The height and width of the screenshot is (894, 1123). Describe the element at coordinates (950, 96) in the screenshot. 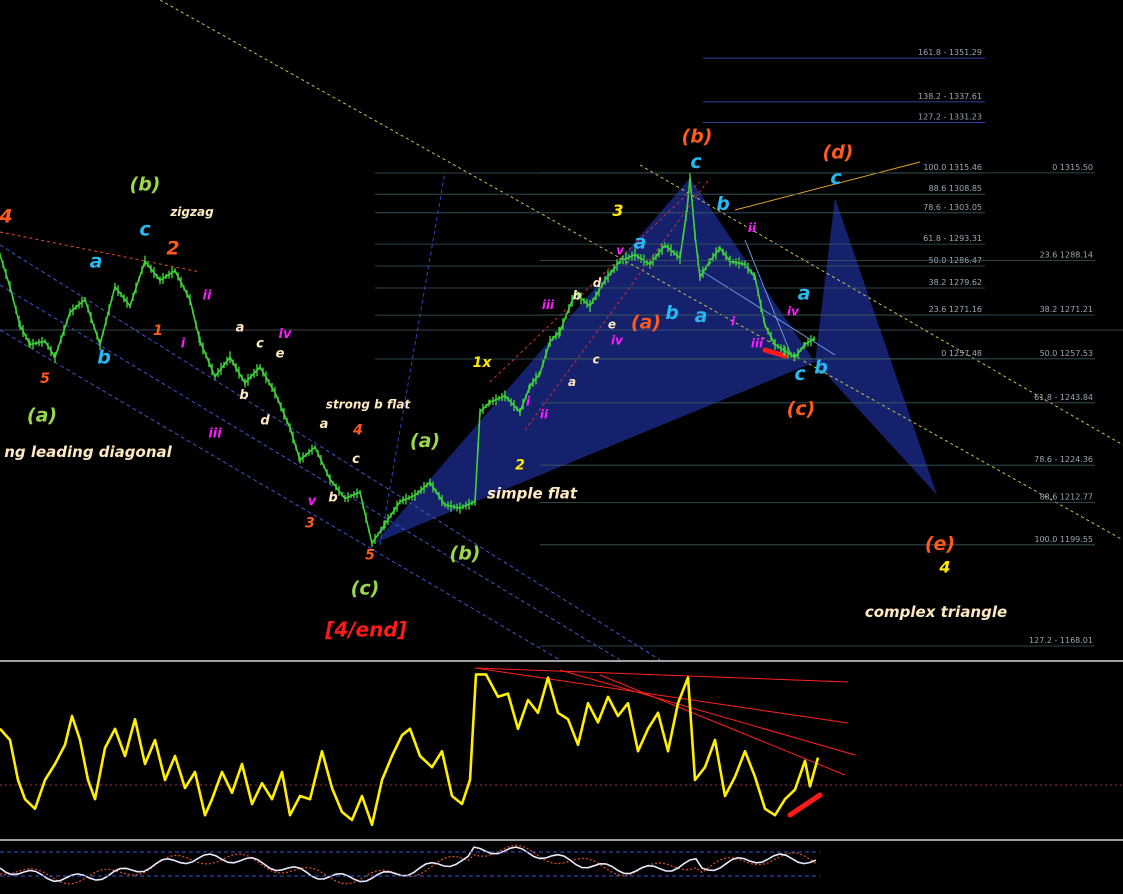

I see `fib-level-label: 138.2 - 1337.61` at that location.